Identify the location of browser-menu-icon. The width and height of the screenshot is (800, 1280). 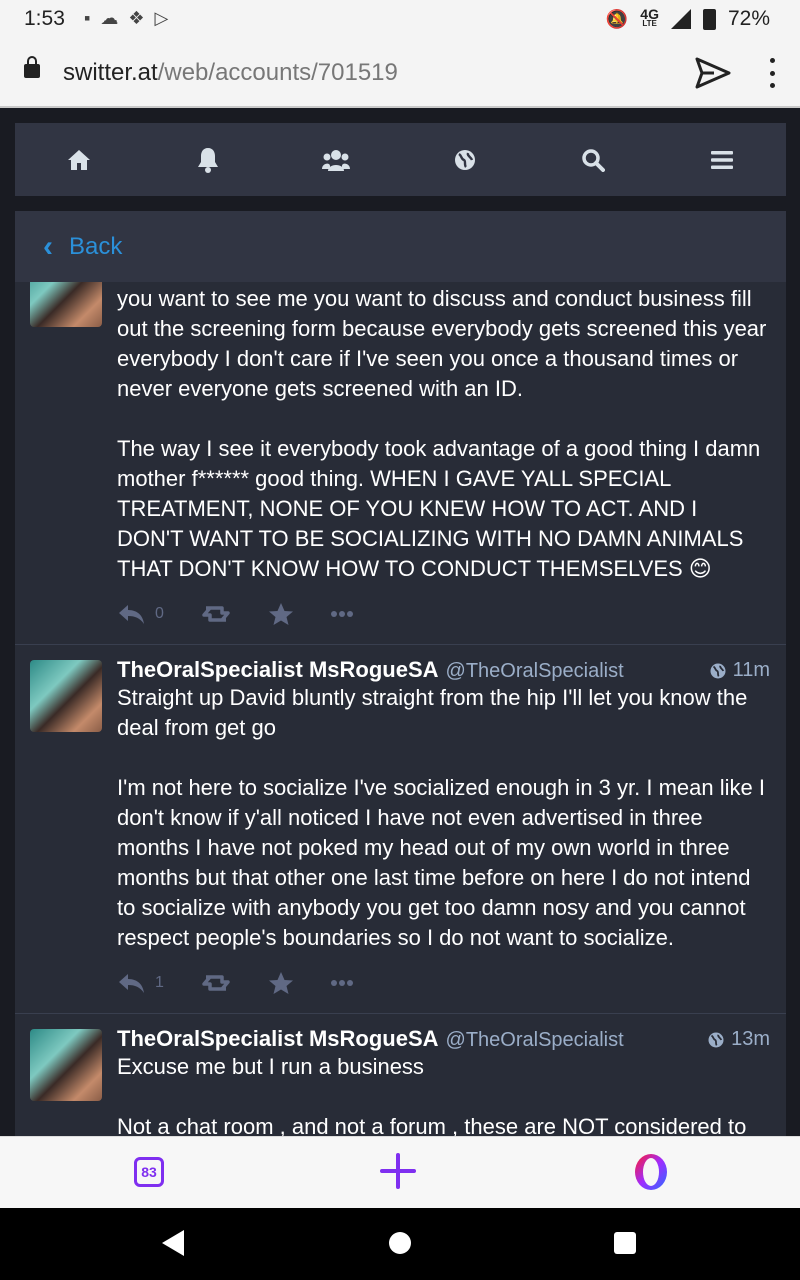
(772, 73).